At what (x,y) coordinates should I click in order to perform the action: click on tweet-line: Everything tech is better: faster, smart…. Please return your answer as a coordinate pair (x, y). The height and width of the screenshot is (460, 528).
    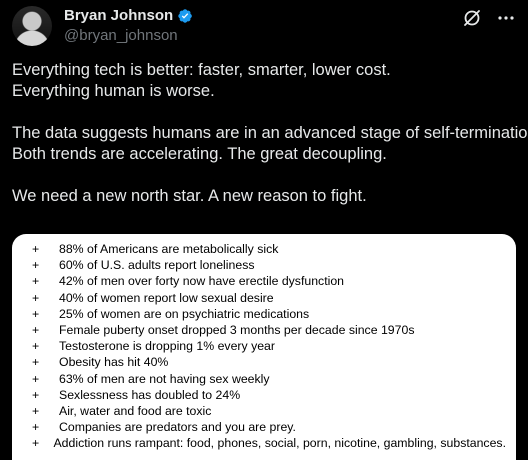
    Looking at the image, I should click on (201, 70).